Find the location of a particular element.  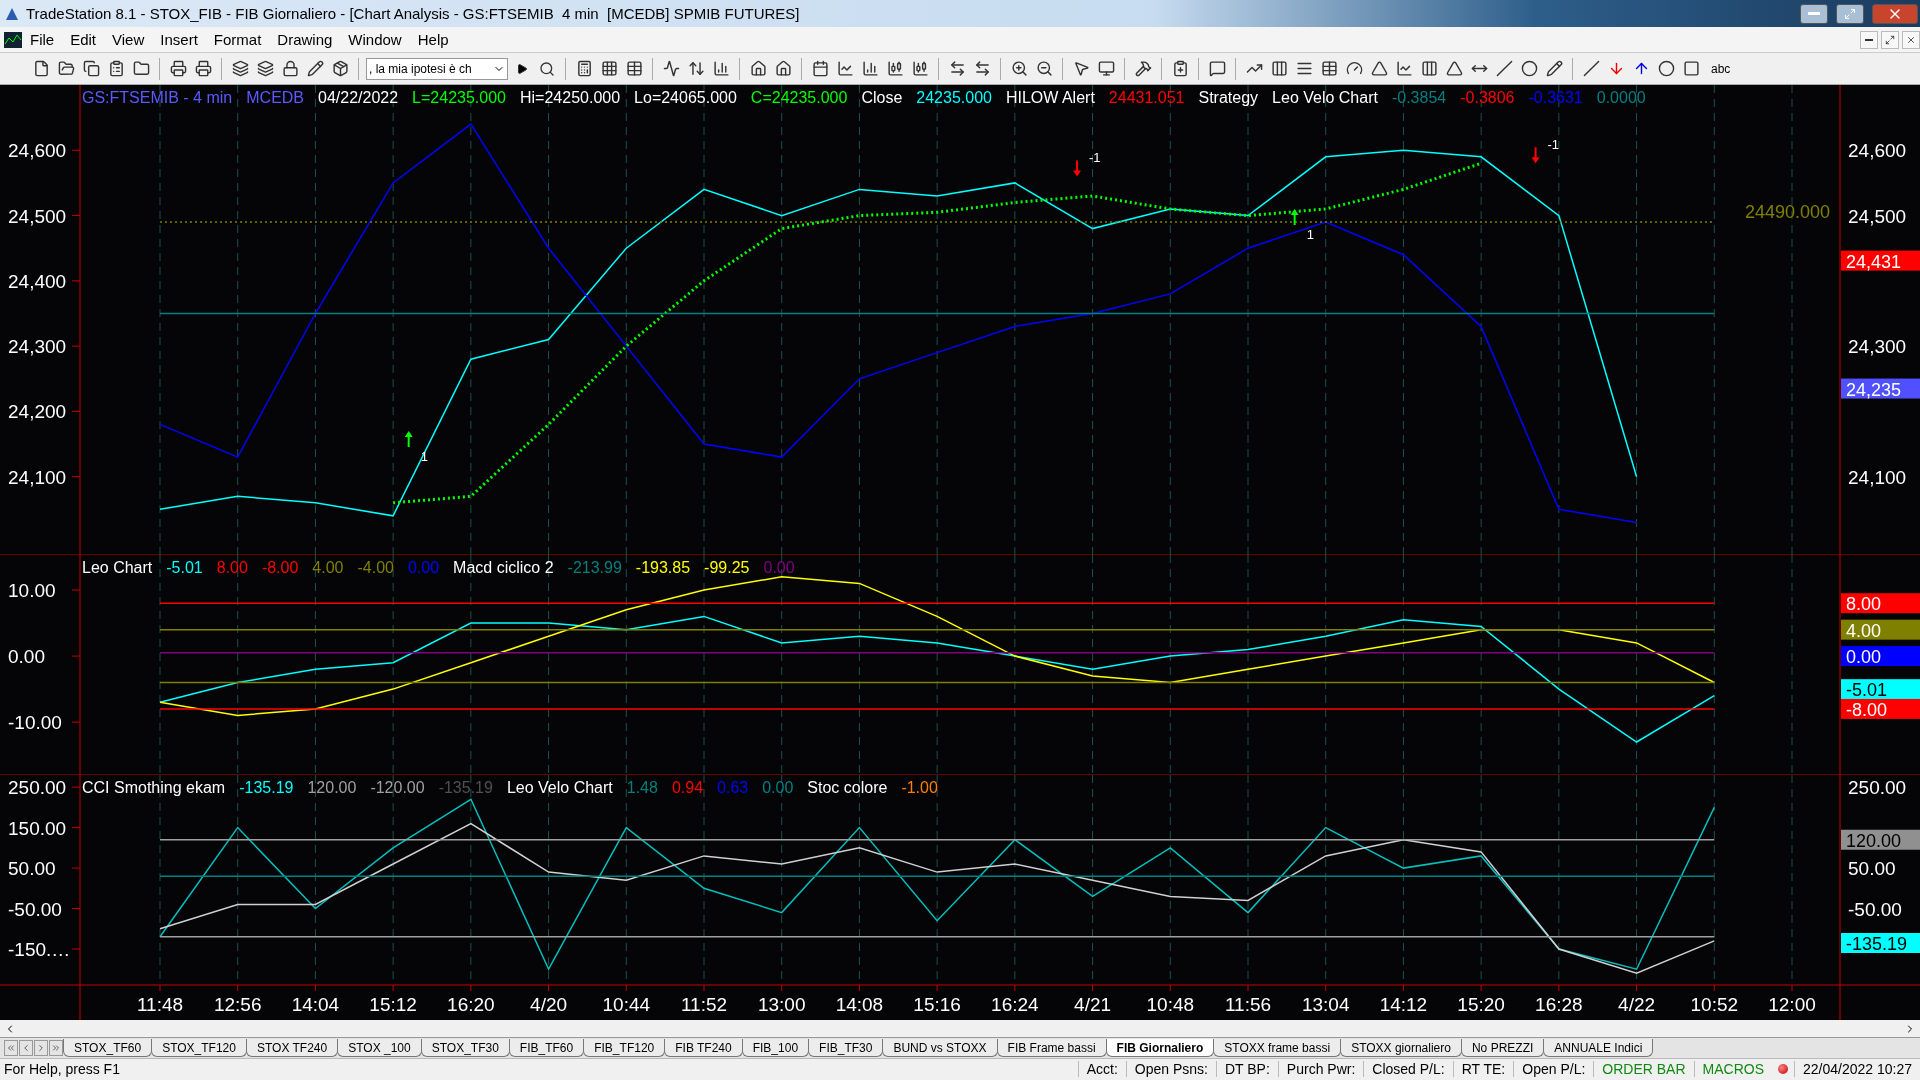

legend-label: CCI Smothing ekam is located at coordinates (154, 788).